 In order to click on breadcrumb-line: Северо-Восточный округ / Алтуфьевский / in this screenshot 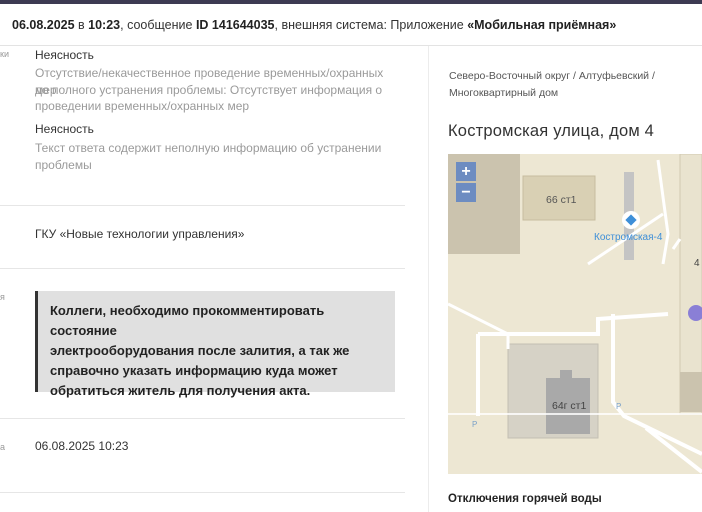, I will do `click(552, 76)`.